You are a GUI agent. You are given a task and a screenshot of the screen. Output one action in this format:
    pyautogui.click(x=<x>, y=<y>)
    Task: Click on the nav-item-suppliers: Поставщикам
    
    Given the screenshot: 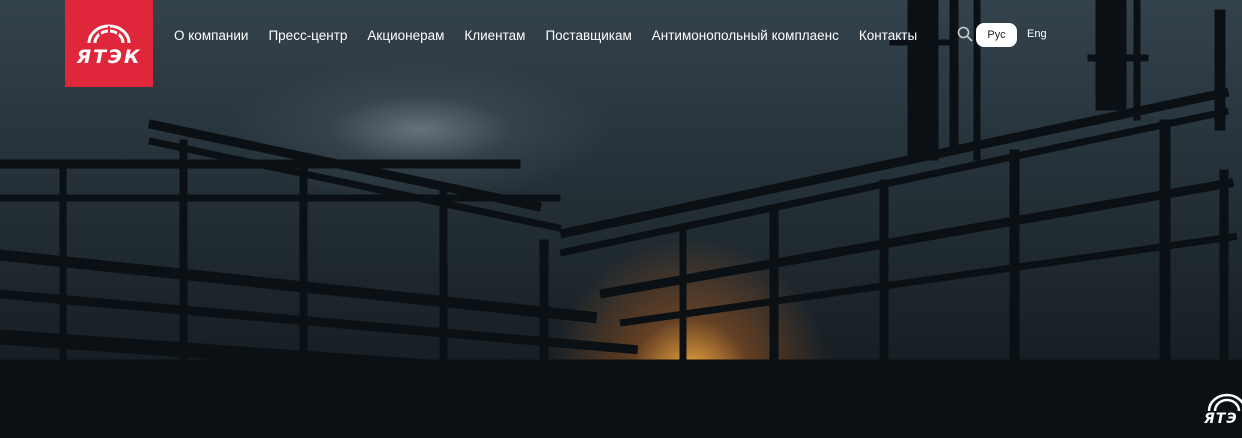 What is the action you would take?
    pyautogui.click(x=588, y=36)
    